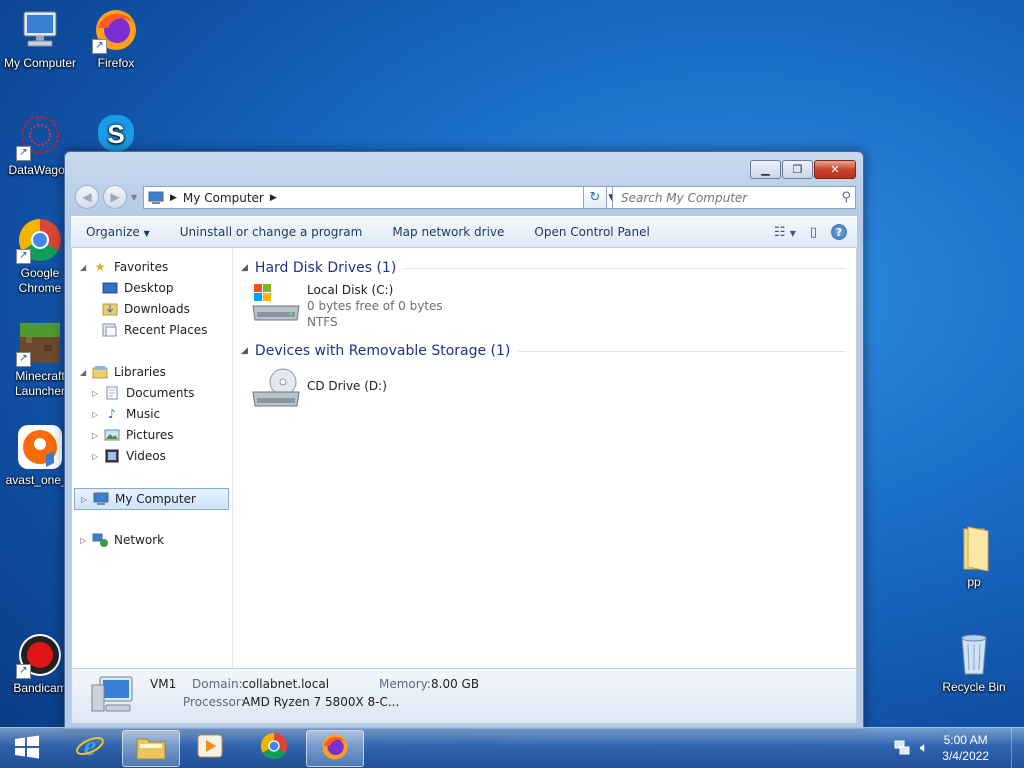 The image size is (1024, 768). Describe the element at coordinates (154, 330) in the screenshot. I see `sidebar-item-recent-places: Recent Places` at that location.